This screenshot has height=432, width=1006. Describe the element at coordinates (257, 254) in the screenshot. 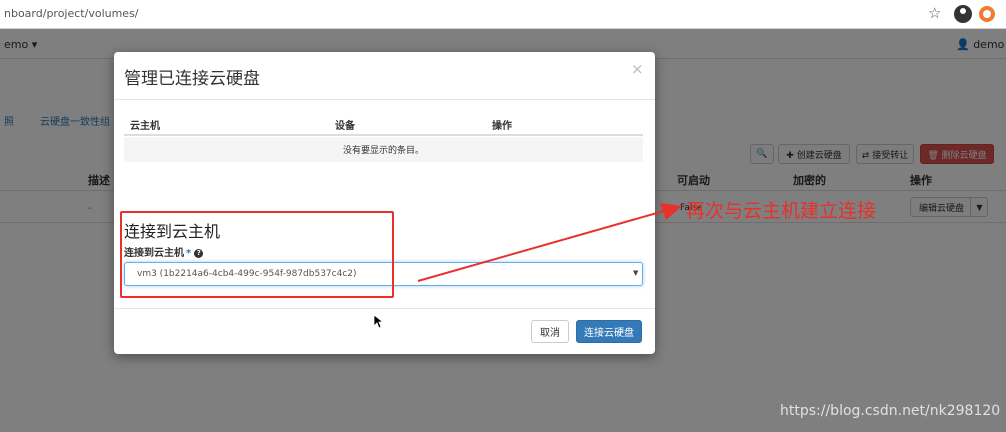

I see `annotation-highlight-box` at that location.